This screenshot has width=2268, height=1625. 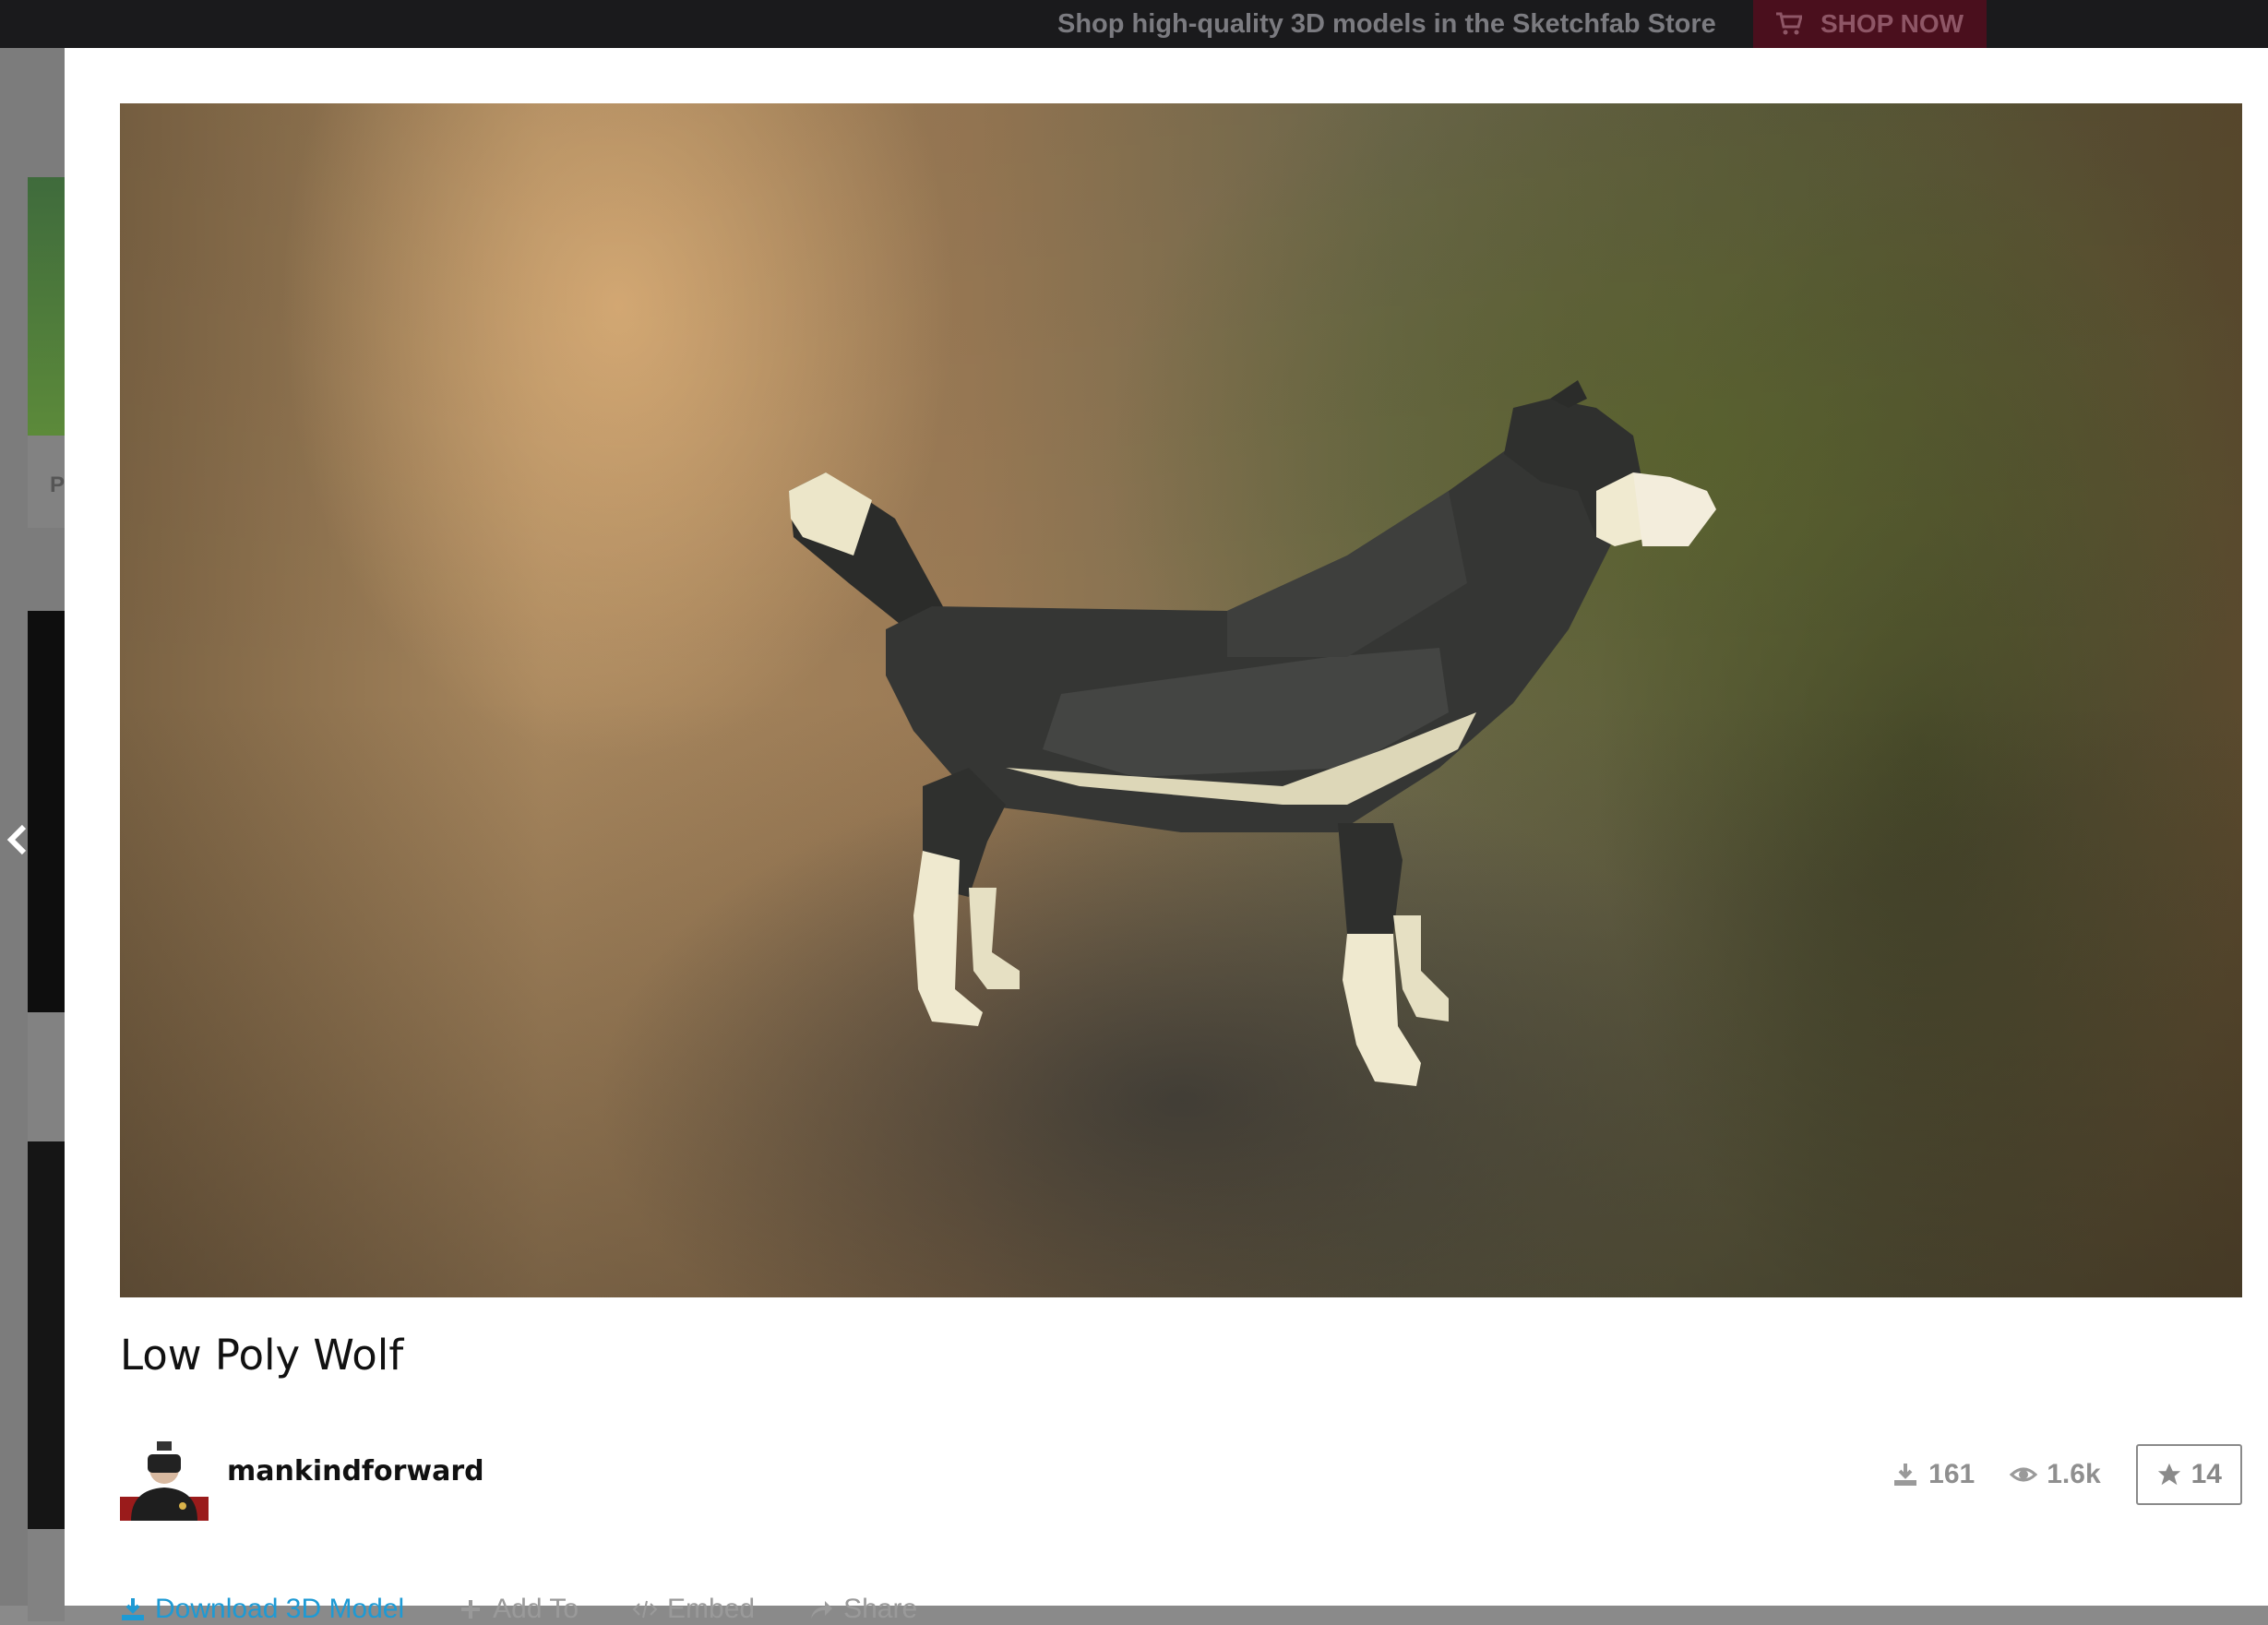 What do you see at coordinates (711, 1609) in the screenshot?
I see `embed-label: Embed` at bounding box center [711, 1609].